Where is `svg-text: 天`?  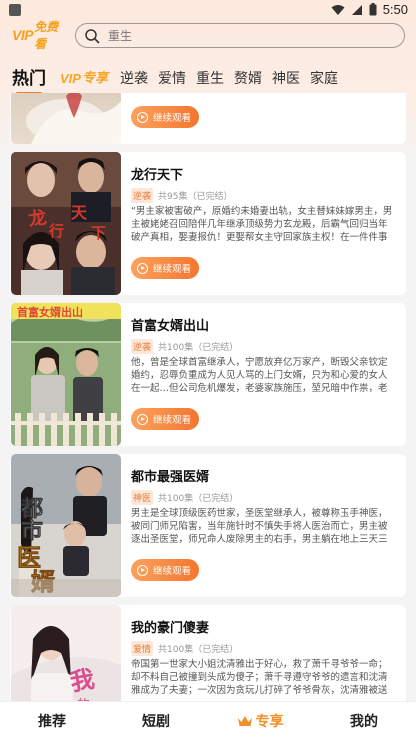
svg-text: 天 is located at coordinates (79, 212).